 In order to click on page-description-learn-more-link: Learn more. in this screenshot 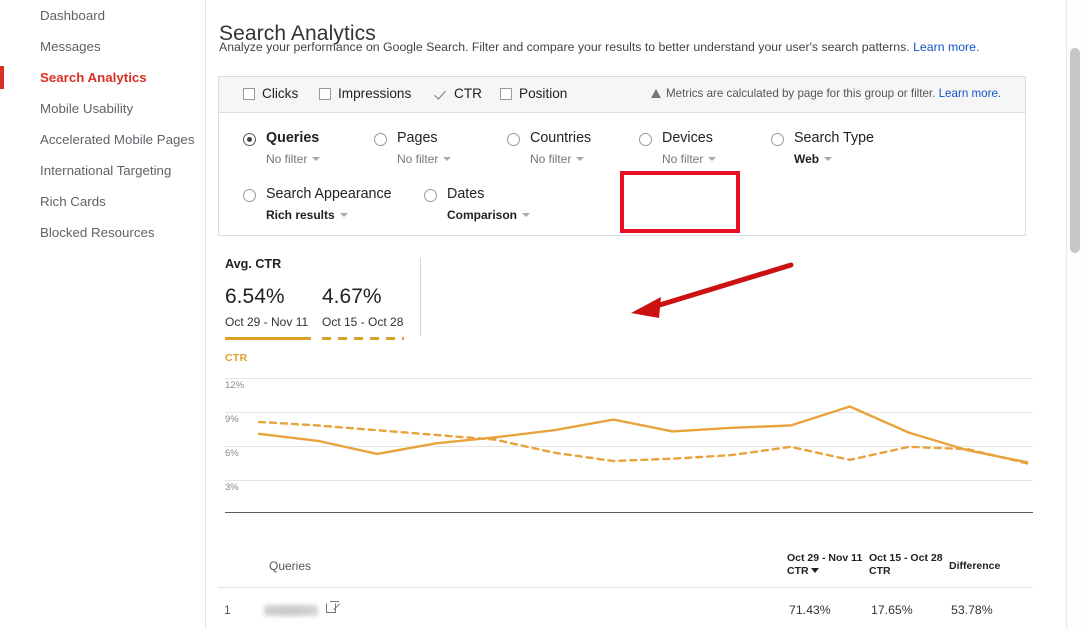, I will do `click(946, 47)`.